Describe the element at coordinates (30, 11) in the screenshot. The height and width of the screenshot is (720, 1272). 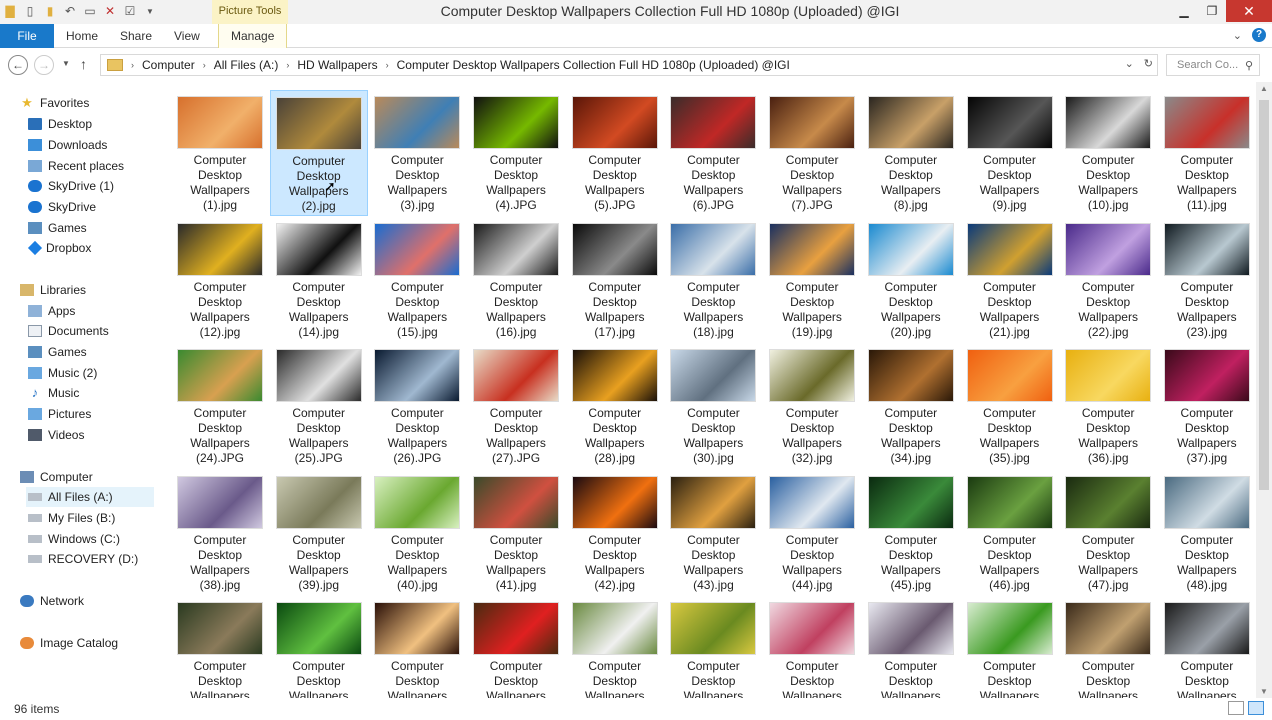
I see `new-document-icon: ▯` at that location.